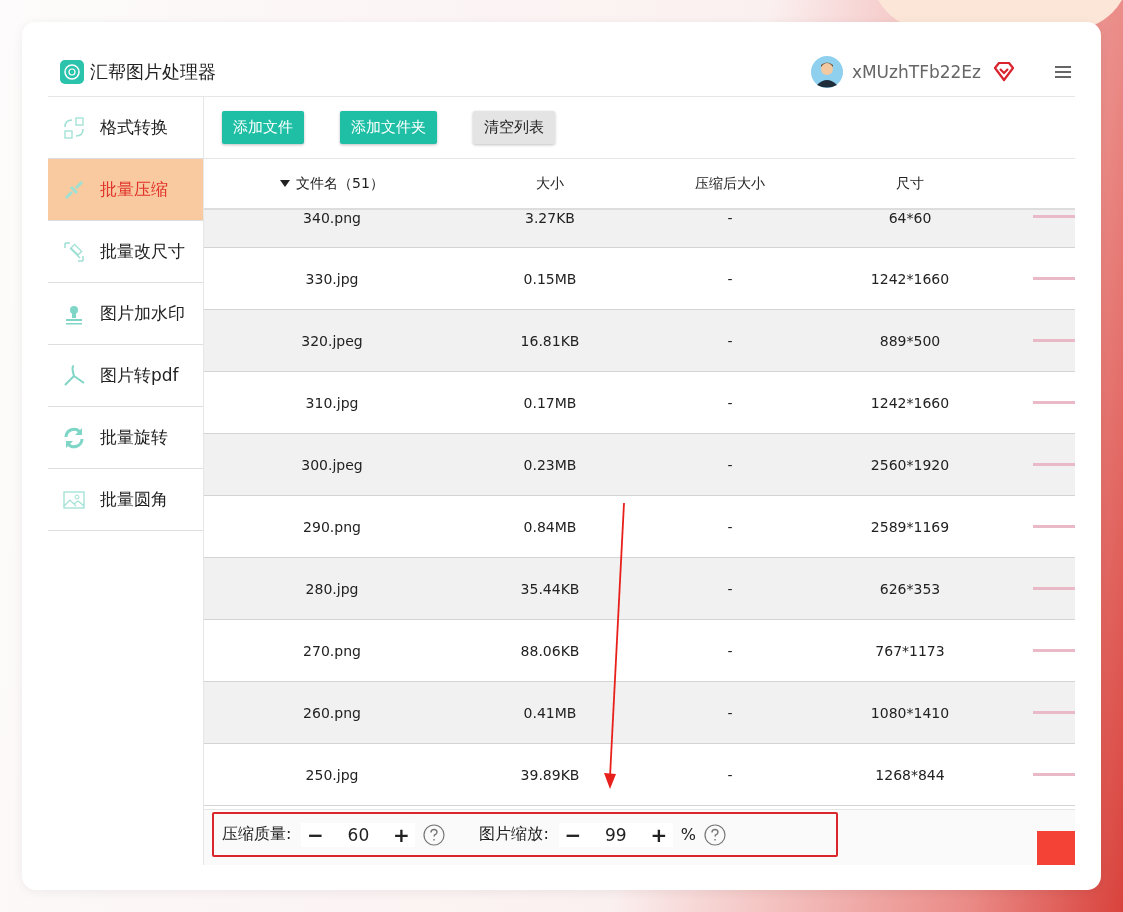 The height and width of the screenshot is (912, 1123). Describe the element at coordinates (910, 650) in the screenshot. I see `image-dimensions: 767*1173` at that location.